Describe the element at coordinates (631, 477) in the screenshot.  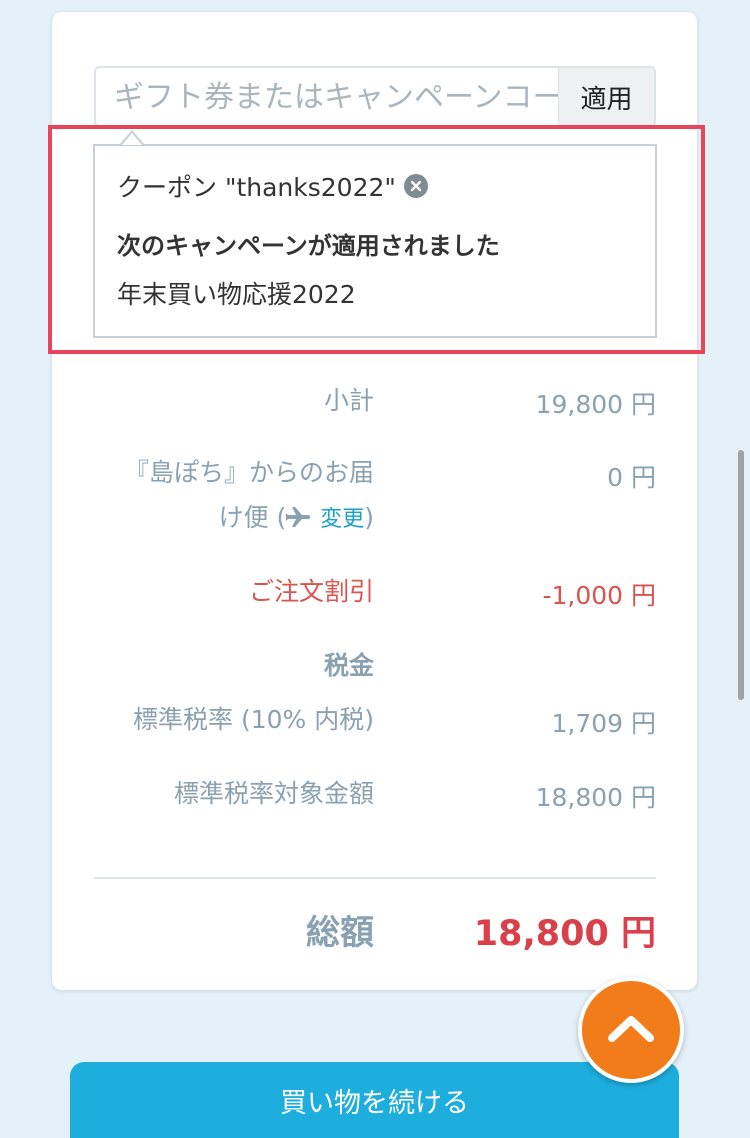
I see `shipping-value: 0 円` at that location.